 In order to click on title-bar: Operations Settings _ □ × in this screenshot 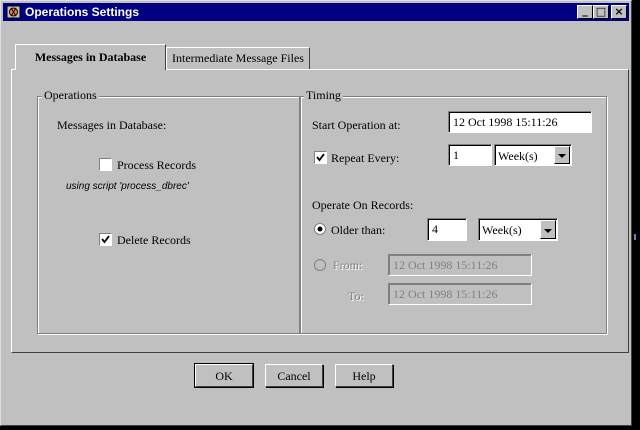, I will do `click(316, 12)`.